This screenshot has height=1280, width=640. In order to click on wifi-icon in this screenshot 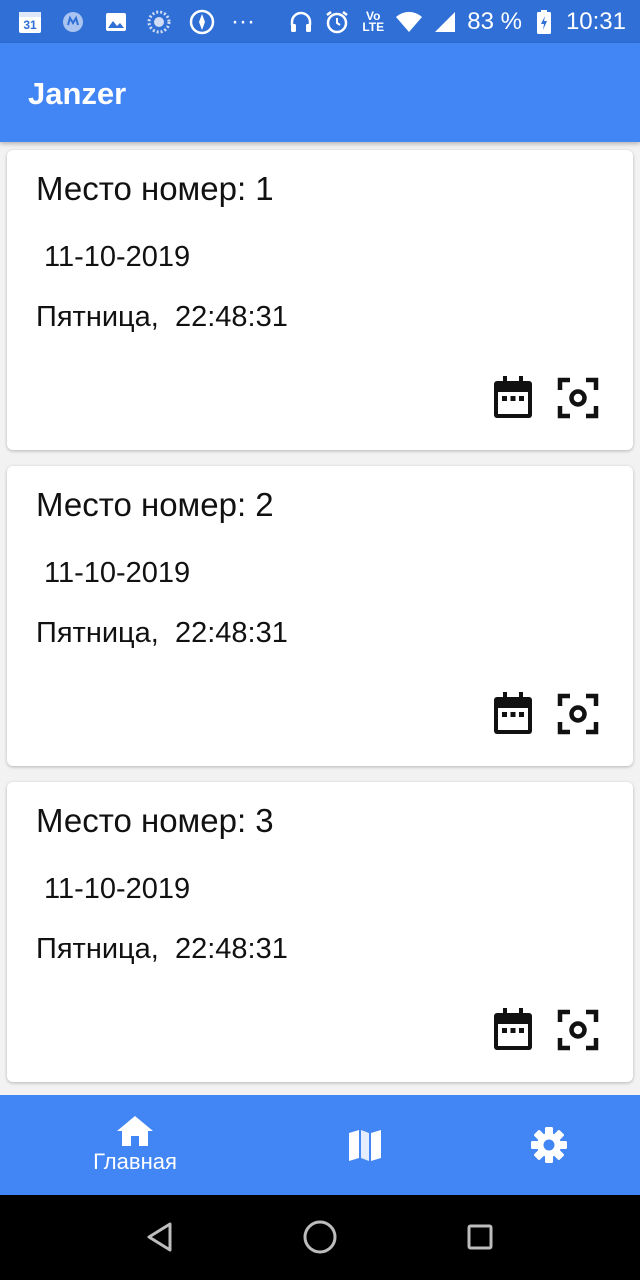, I will do `click(409, 22)`.